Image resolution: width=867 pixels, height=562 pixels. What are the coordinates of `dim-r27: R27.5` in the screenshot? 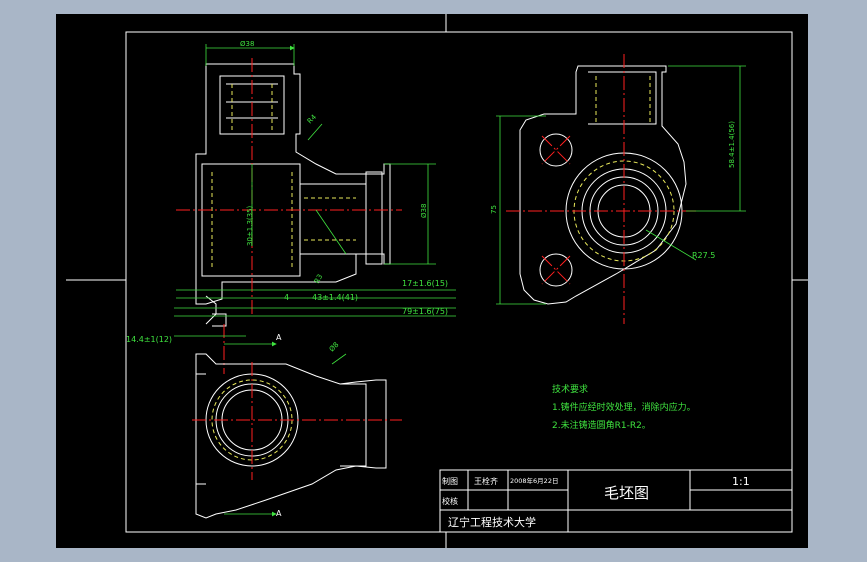 It's located at (703, 255).